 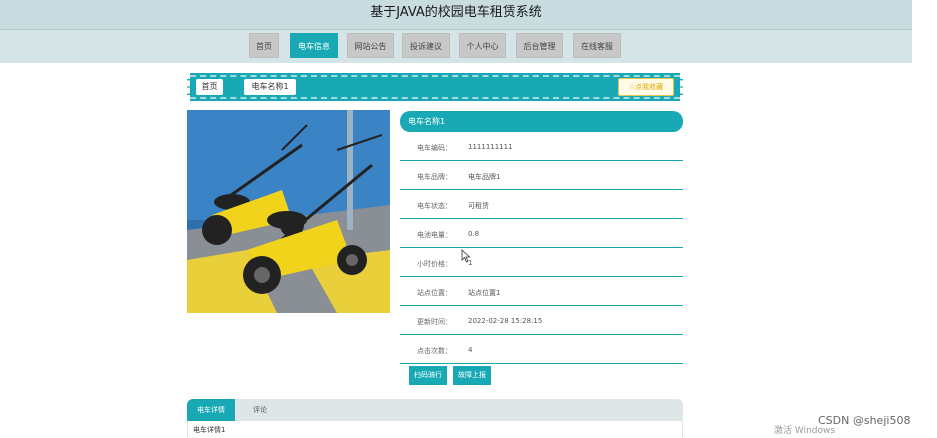 What do you see at coordinates (370, 45) in the screenshot?
I see `nav-announcements: 网站公告` at bounding box center [370, 45].